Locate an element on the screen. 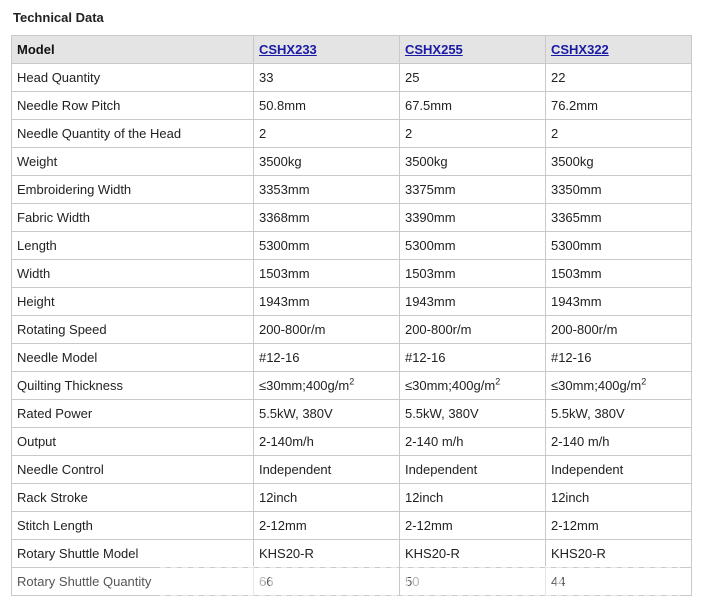 The height and width of the screenshot is (610, 704). table-row: Height 1943mm 1943mm 1943mm is located at coordinates (352, 301).